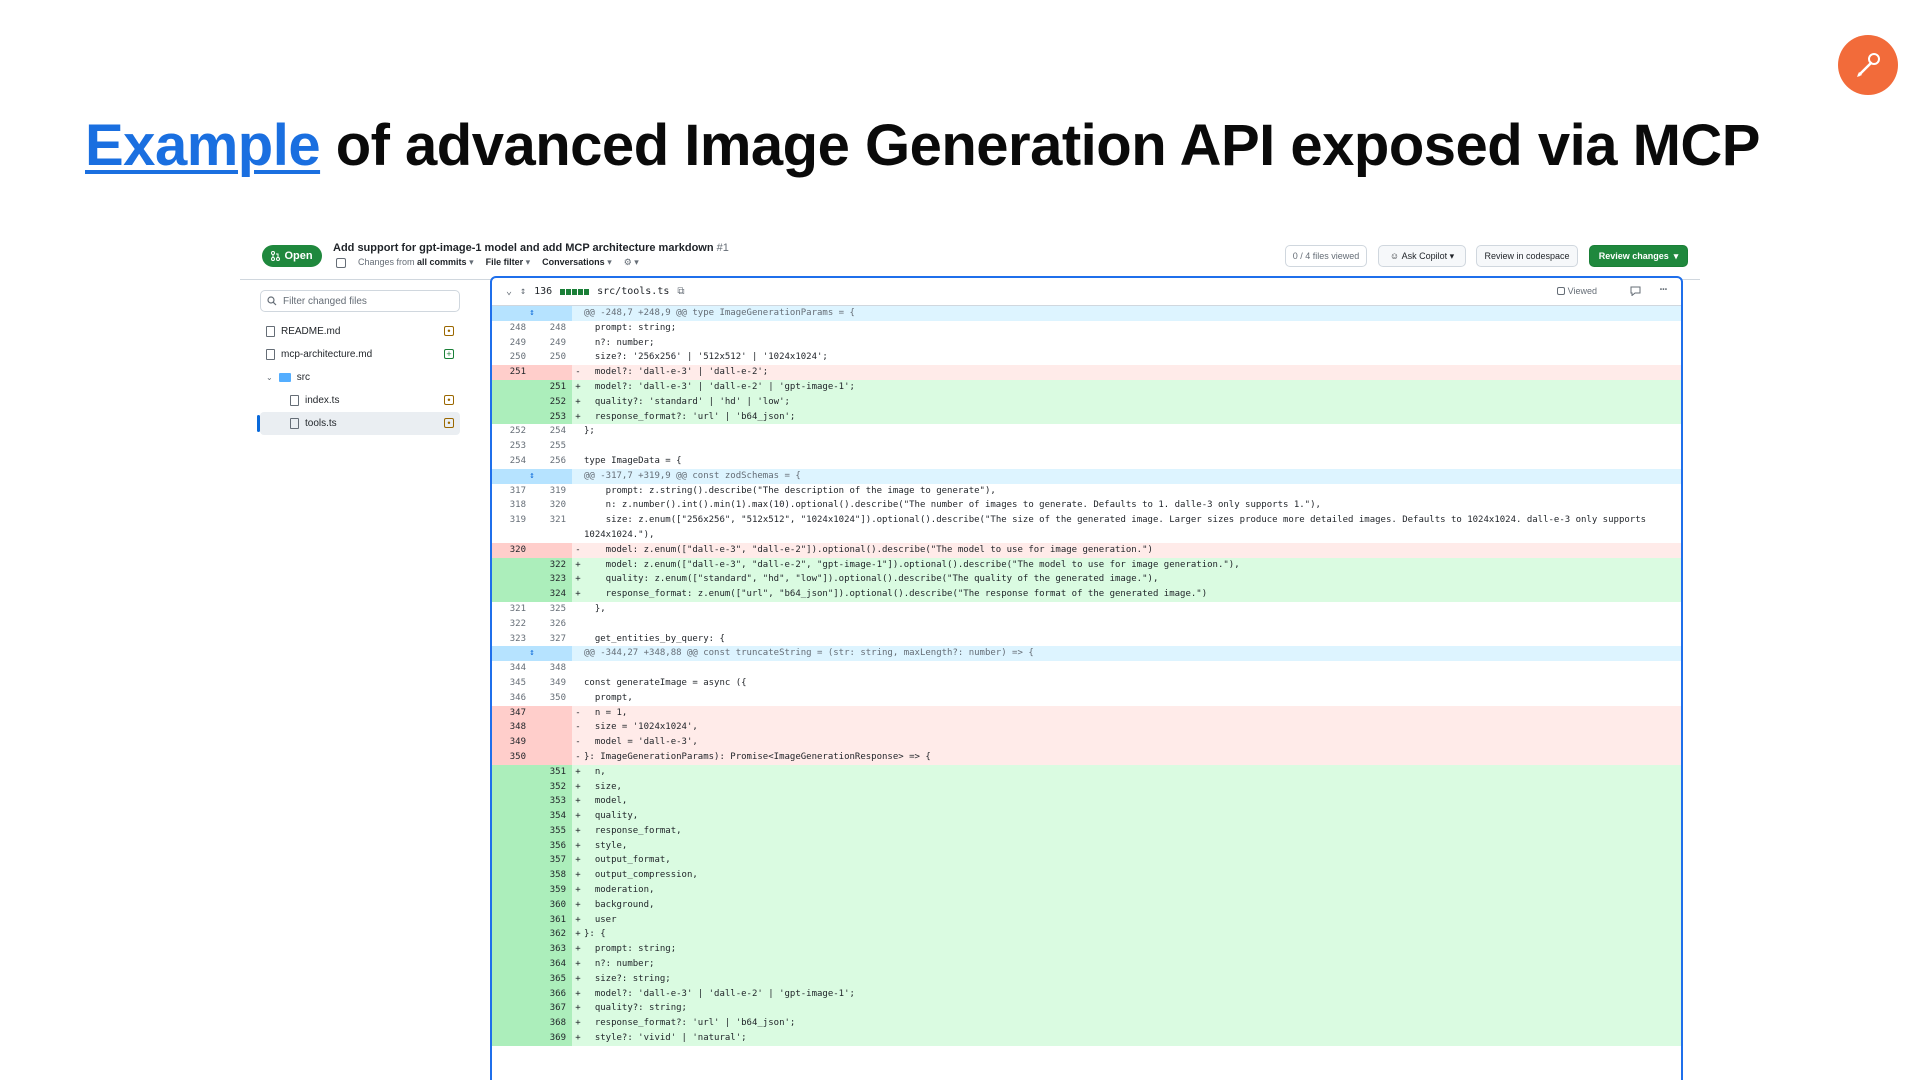 This screenshot has width=1920, height=1080. What do you see at coordinates (552, 1038) in the screenshot?
I see `new-line-number: 369` at bounding box center [552, 1038].